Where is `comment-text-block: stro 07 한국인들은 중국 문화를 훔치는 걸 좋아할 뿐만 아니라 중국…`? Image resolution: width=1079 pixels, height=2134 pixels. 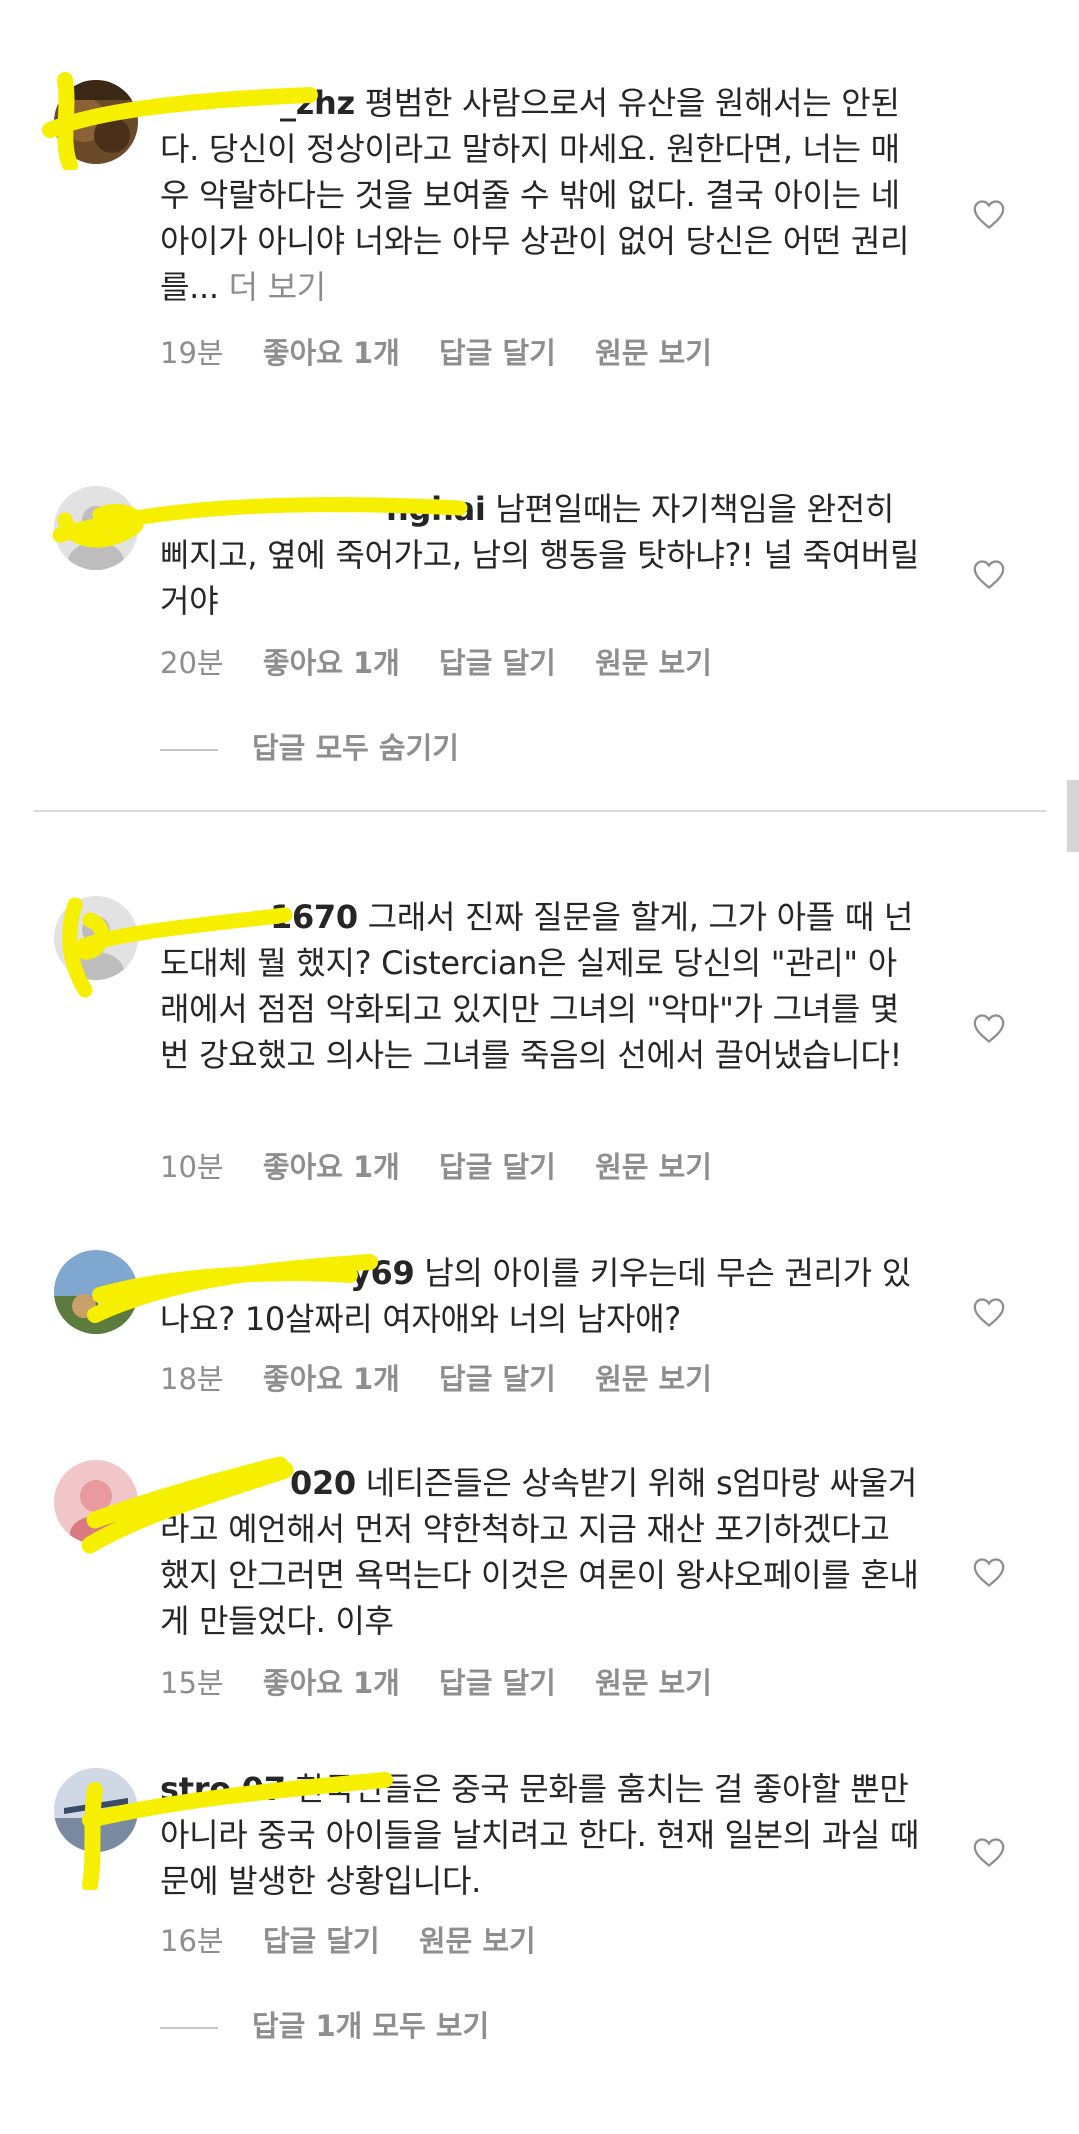 comment-text-block: stro 07 한국인들은 중국 문화를 훔치는 걸 좋아할 뿐만 아니라 중국… is located at coordinates (540, 1835).